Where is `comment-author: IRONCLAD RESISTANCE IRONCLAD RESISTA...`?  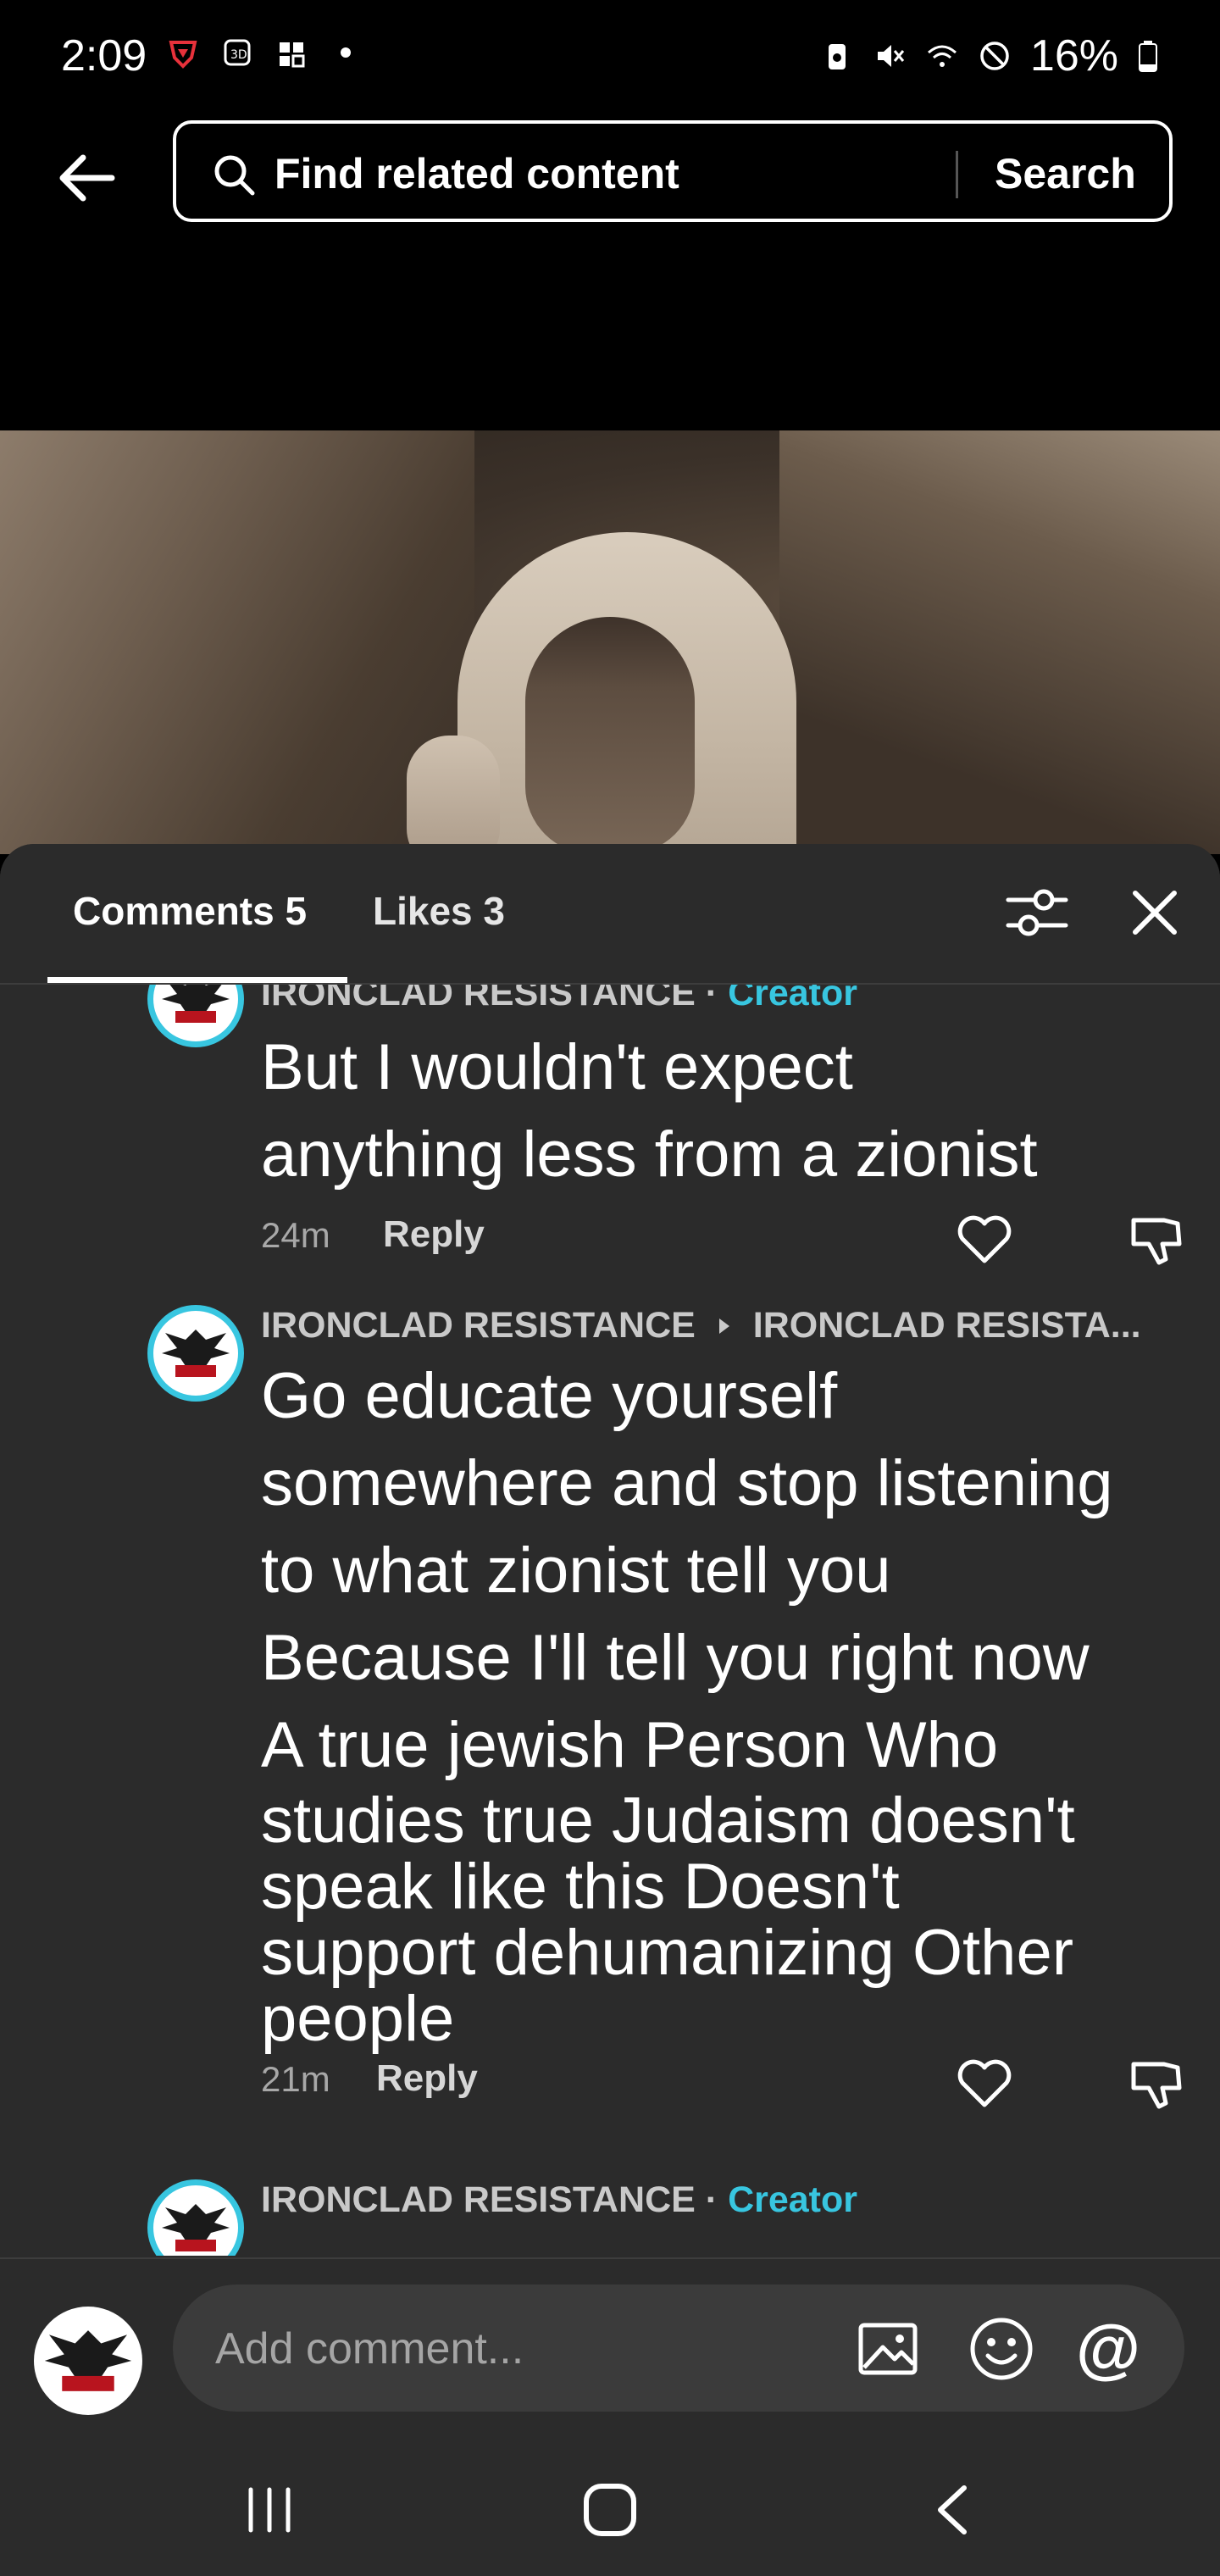
comment-author: IRONCLAD RESISTANCE IRONCLAD RESISTA... is located at coordinates (701, 1325).